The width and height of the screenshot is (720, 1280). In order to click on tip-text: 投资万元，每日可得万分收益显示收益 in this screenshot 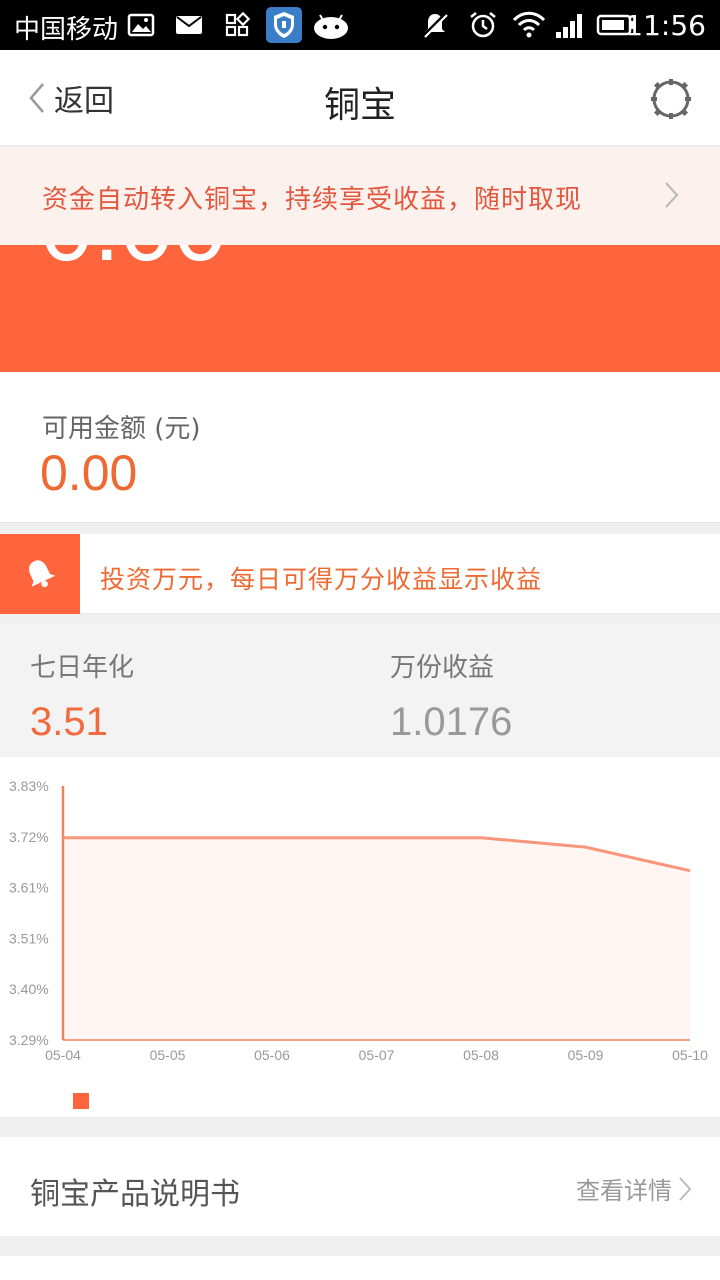, I will do `click(321, 579)`.